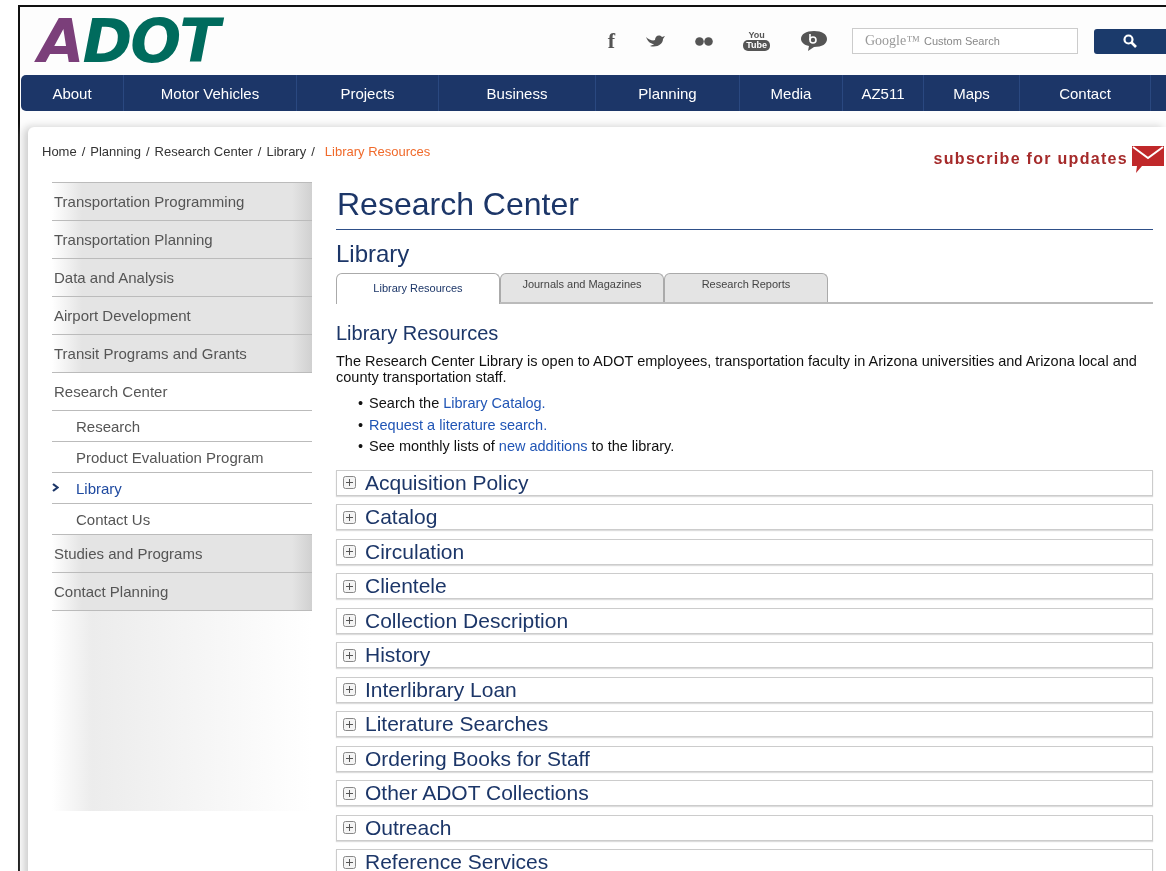 This screenshot has width=1166, height=871. What do you see at coordinates (744, 860) in the screenshot?
I see `accordion-header: Reference Services` at bounding box center [744, 860].